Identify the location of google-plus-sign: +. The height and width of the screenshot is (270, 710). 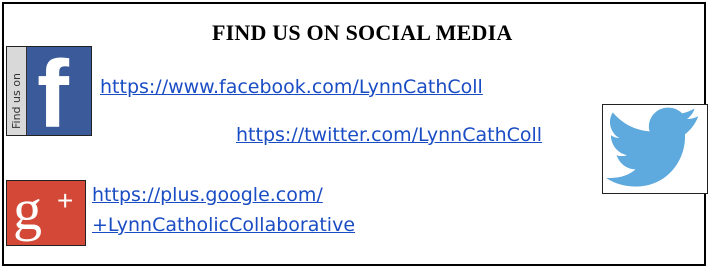
(65, 200).